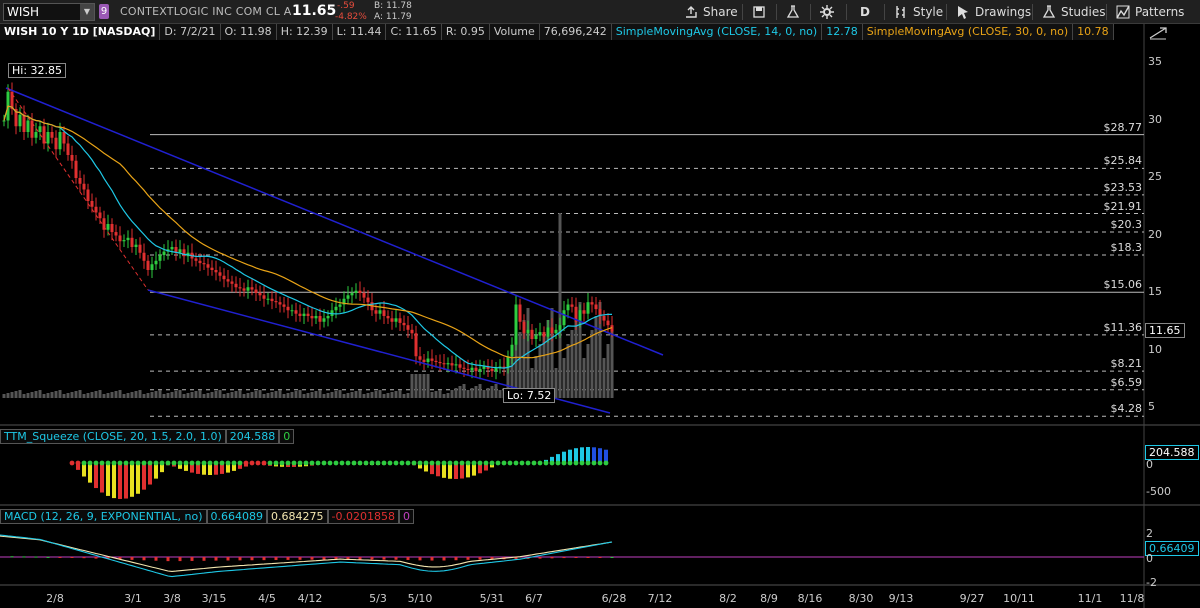 The width and height of the screenshot is (1200, 608). Describe the element at coordinates (1132, 598) in the screenshot. I see `date-label: 11/8` at that location.